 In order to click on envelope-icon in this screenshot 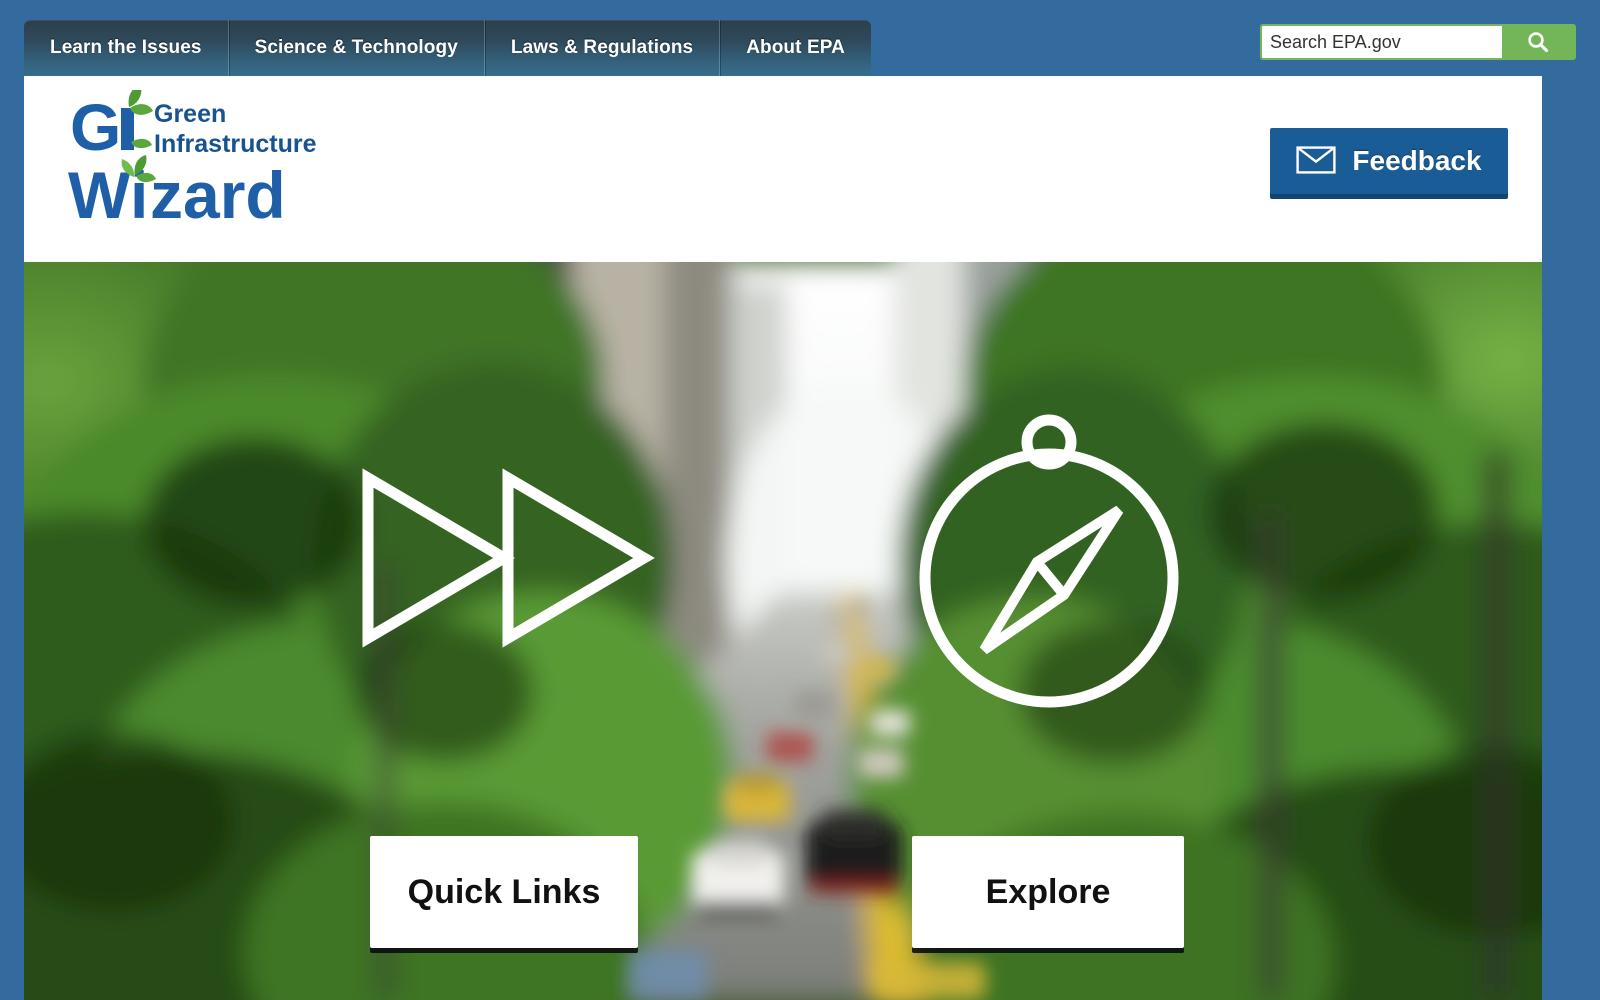, I will do `click(1316, 161)`.